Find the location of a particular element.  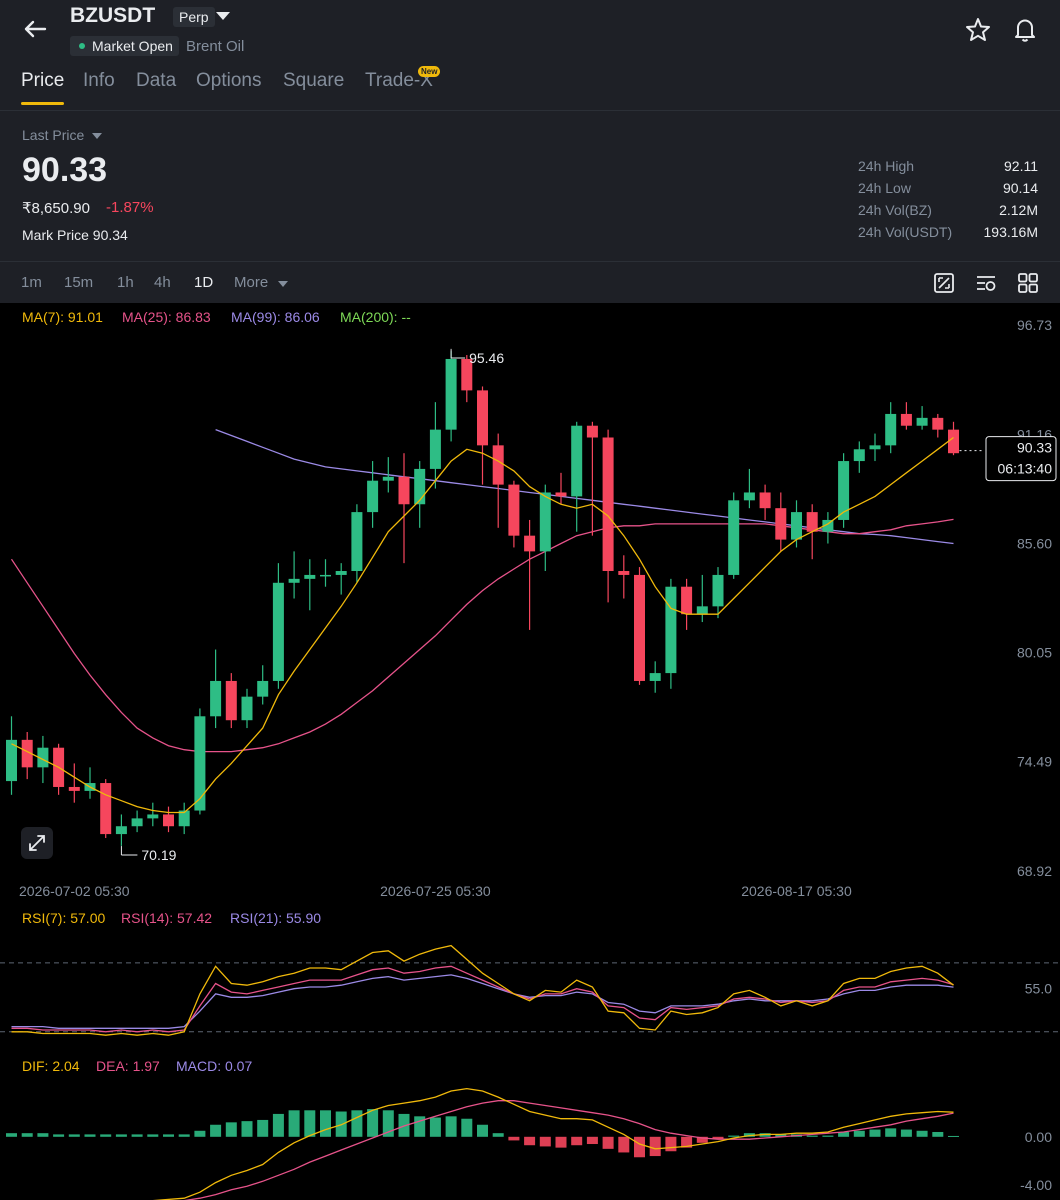

market-status-label: Market Open is located at coordinates (132, 46).